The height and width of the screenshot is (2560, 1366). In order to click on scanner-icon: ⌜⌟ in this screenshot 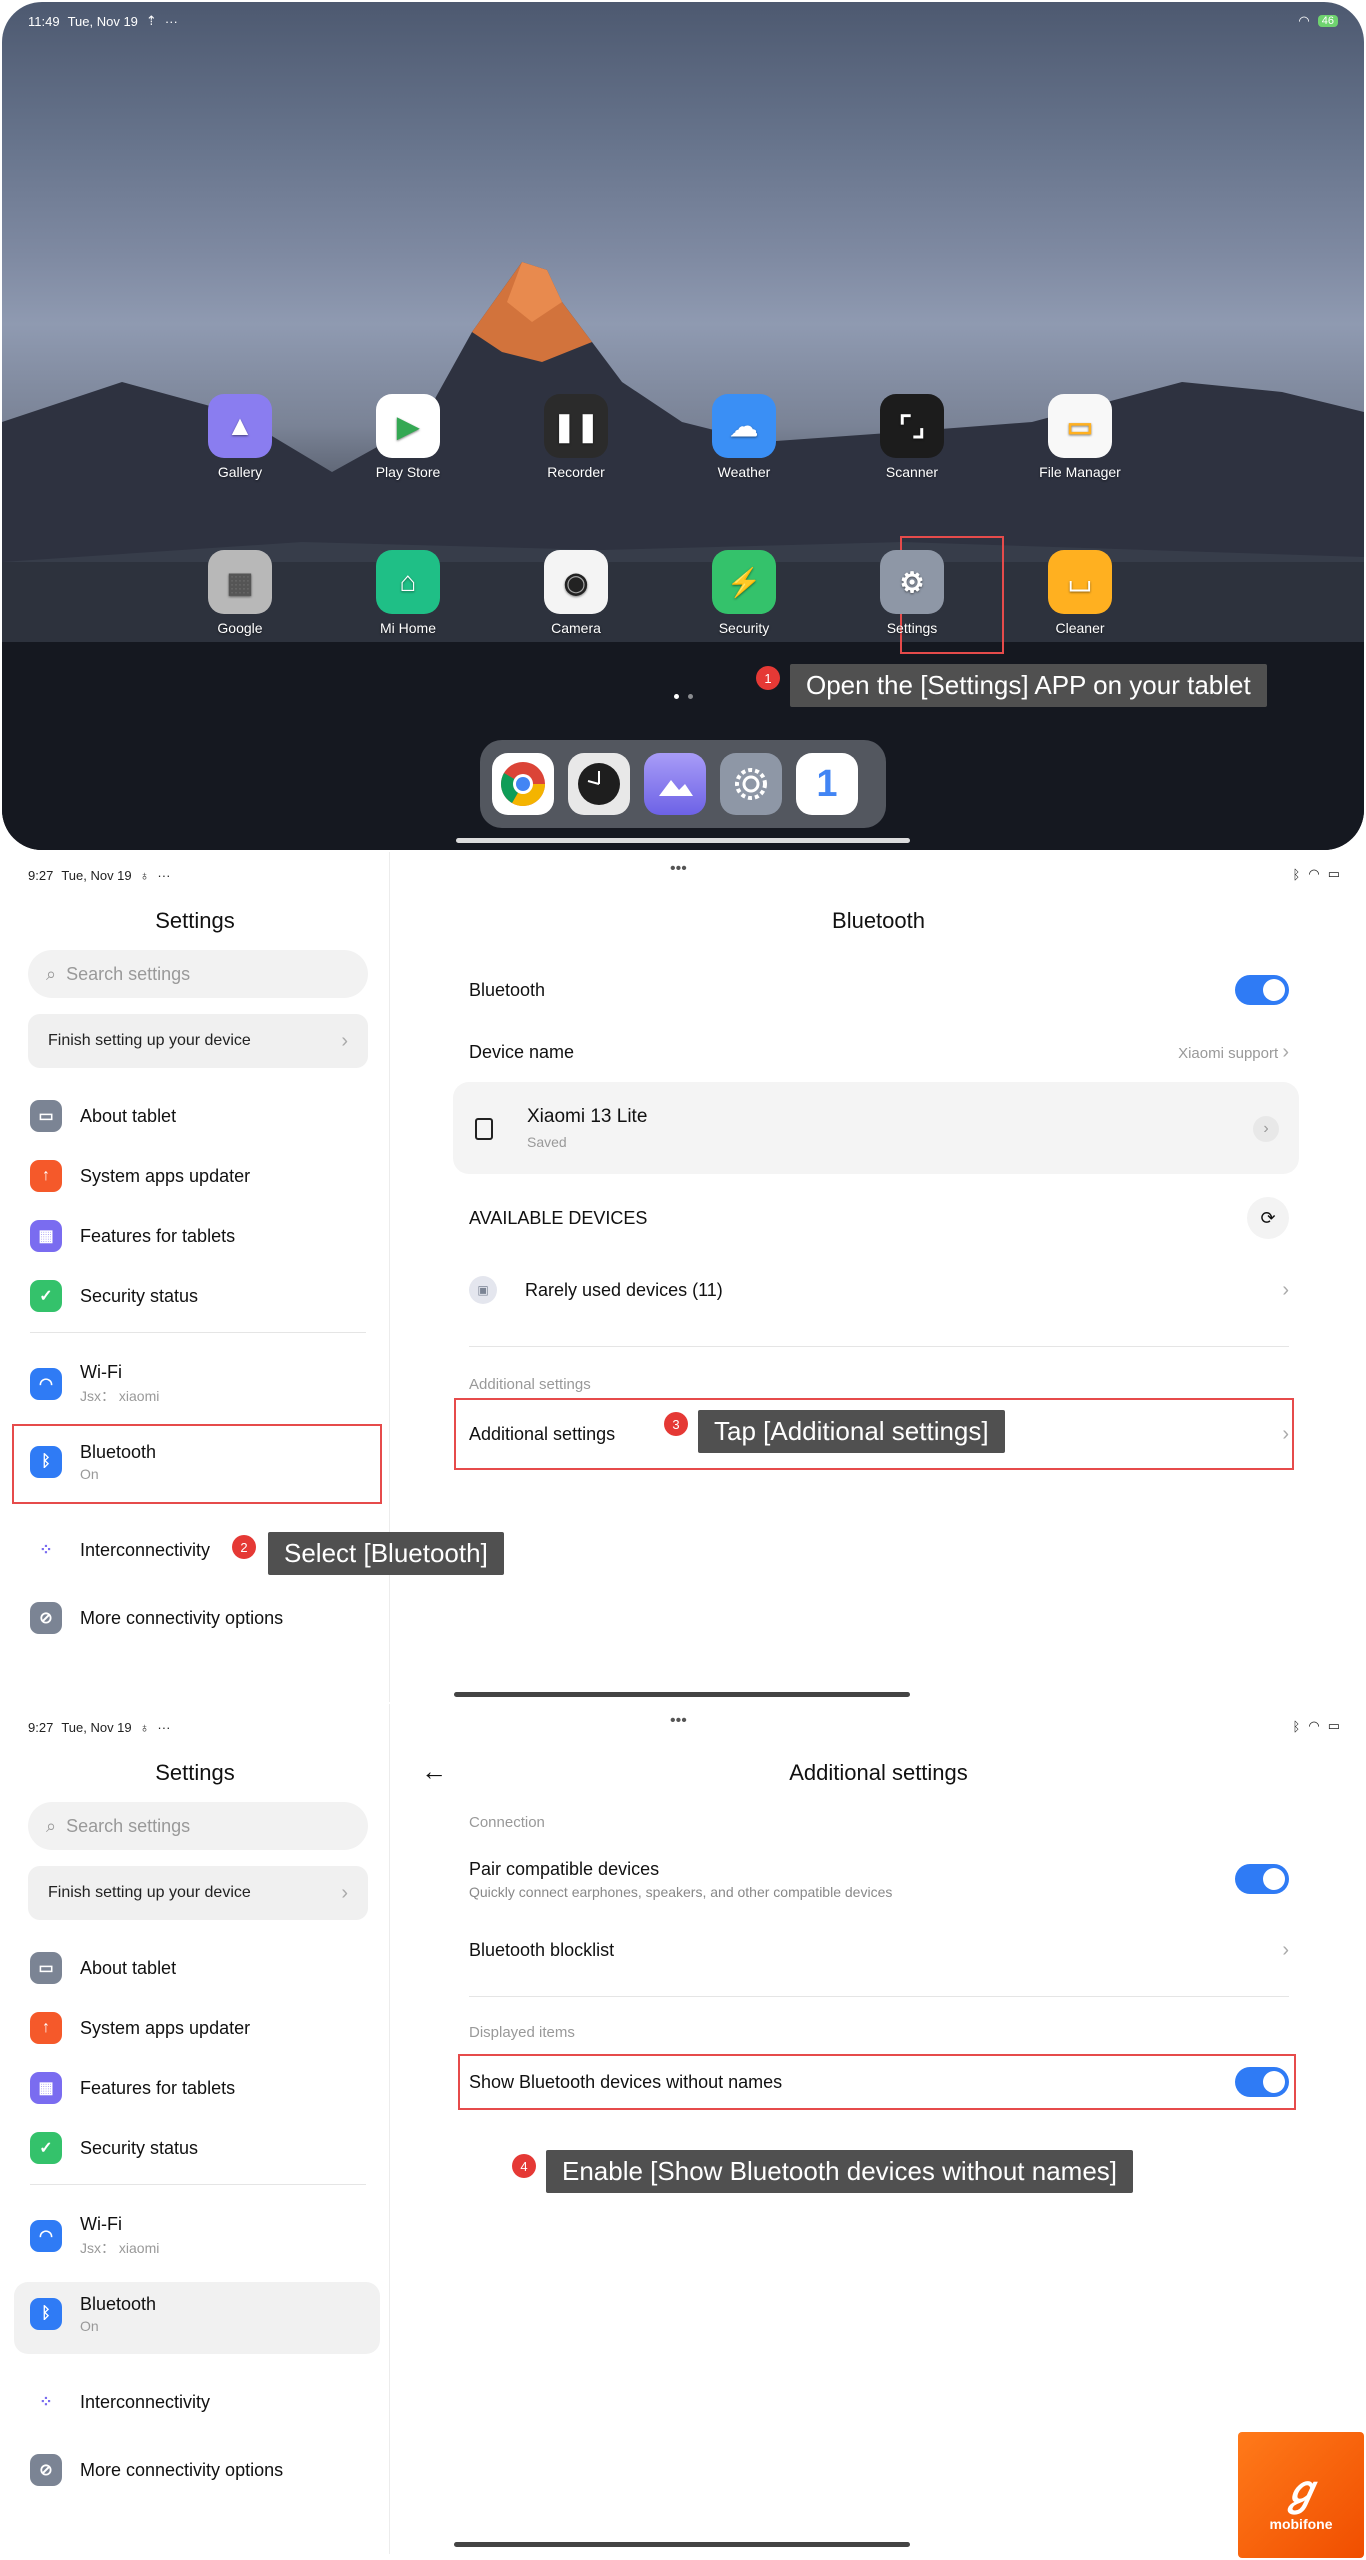, I will do `click(912, 426)`.